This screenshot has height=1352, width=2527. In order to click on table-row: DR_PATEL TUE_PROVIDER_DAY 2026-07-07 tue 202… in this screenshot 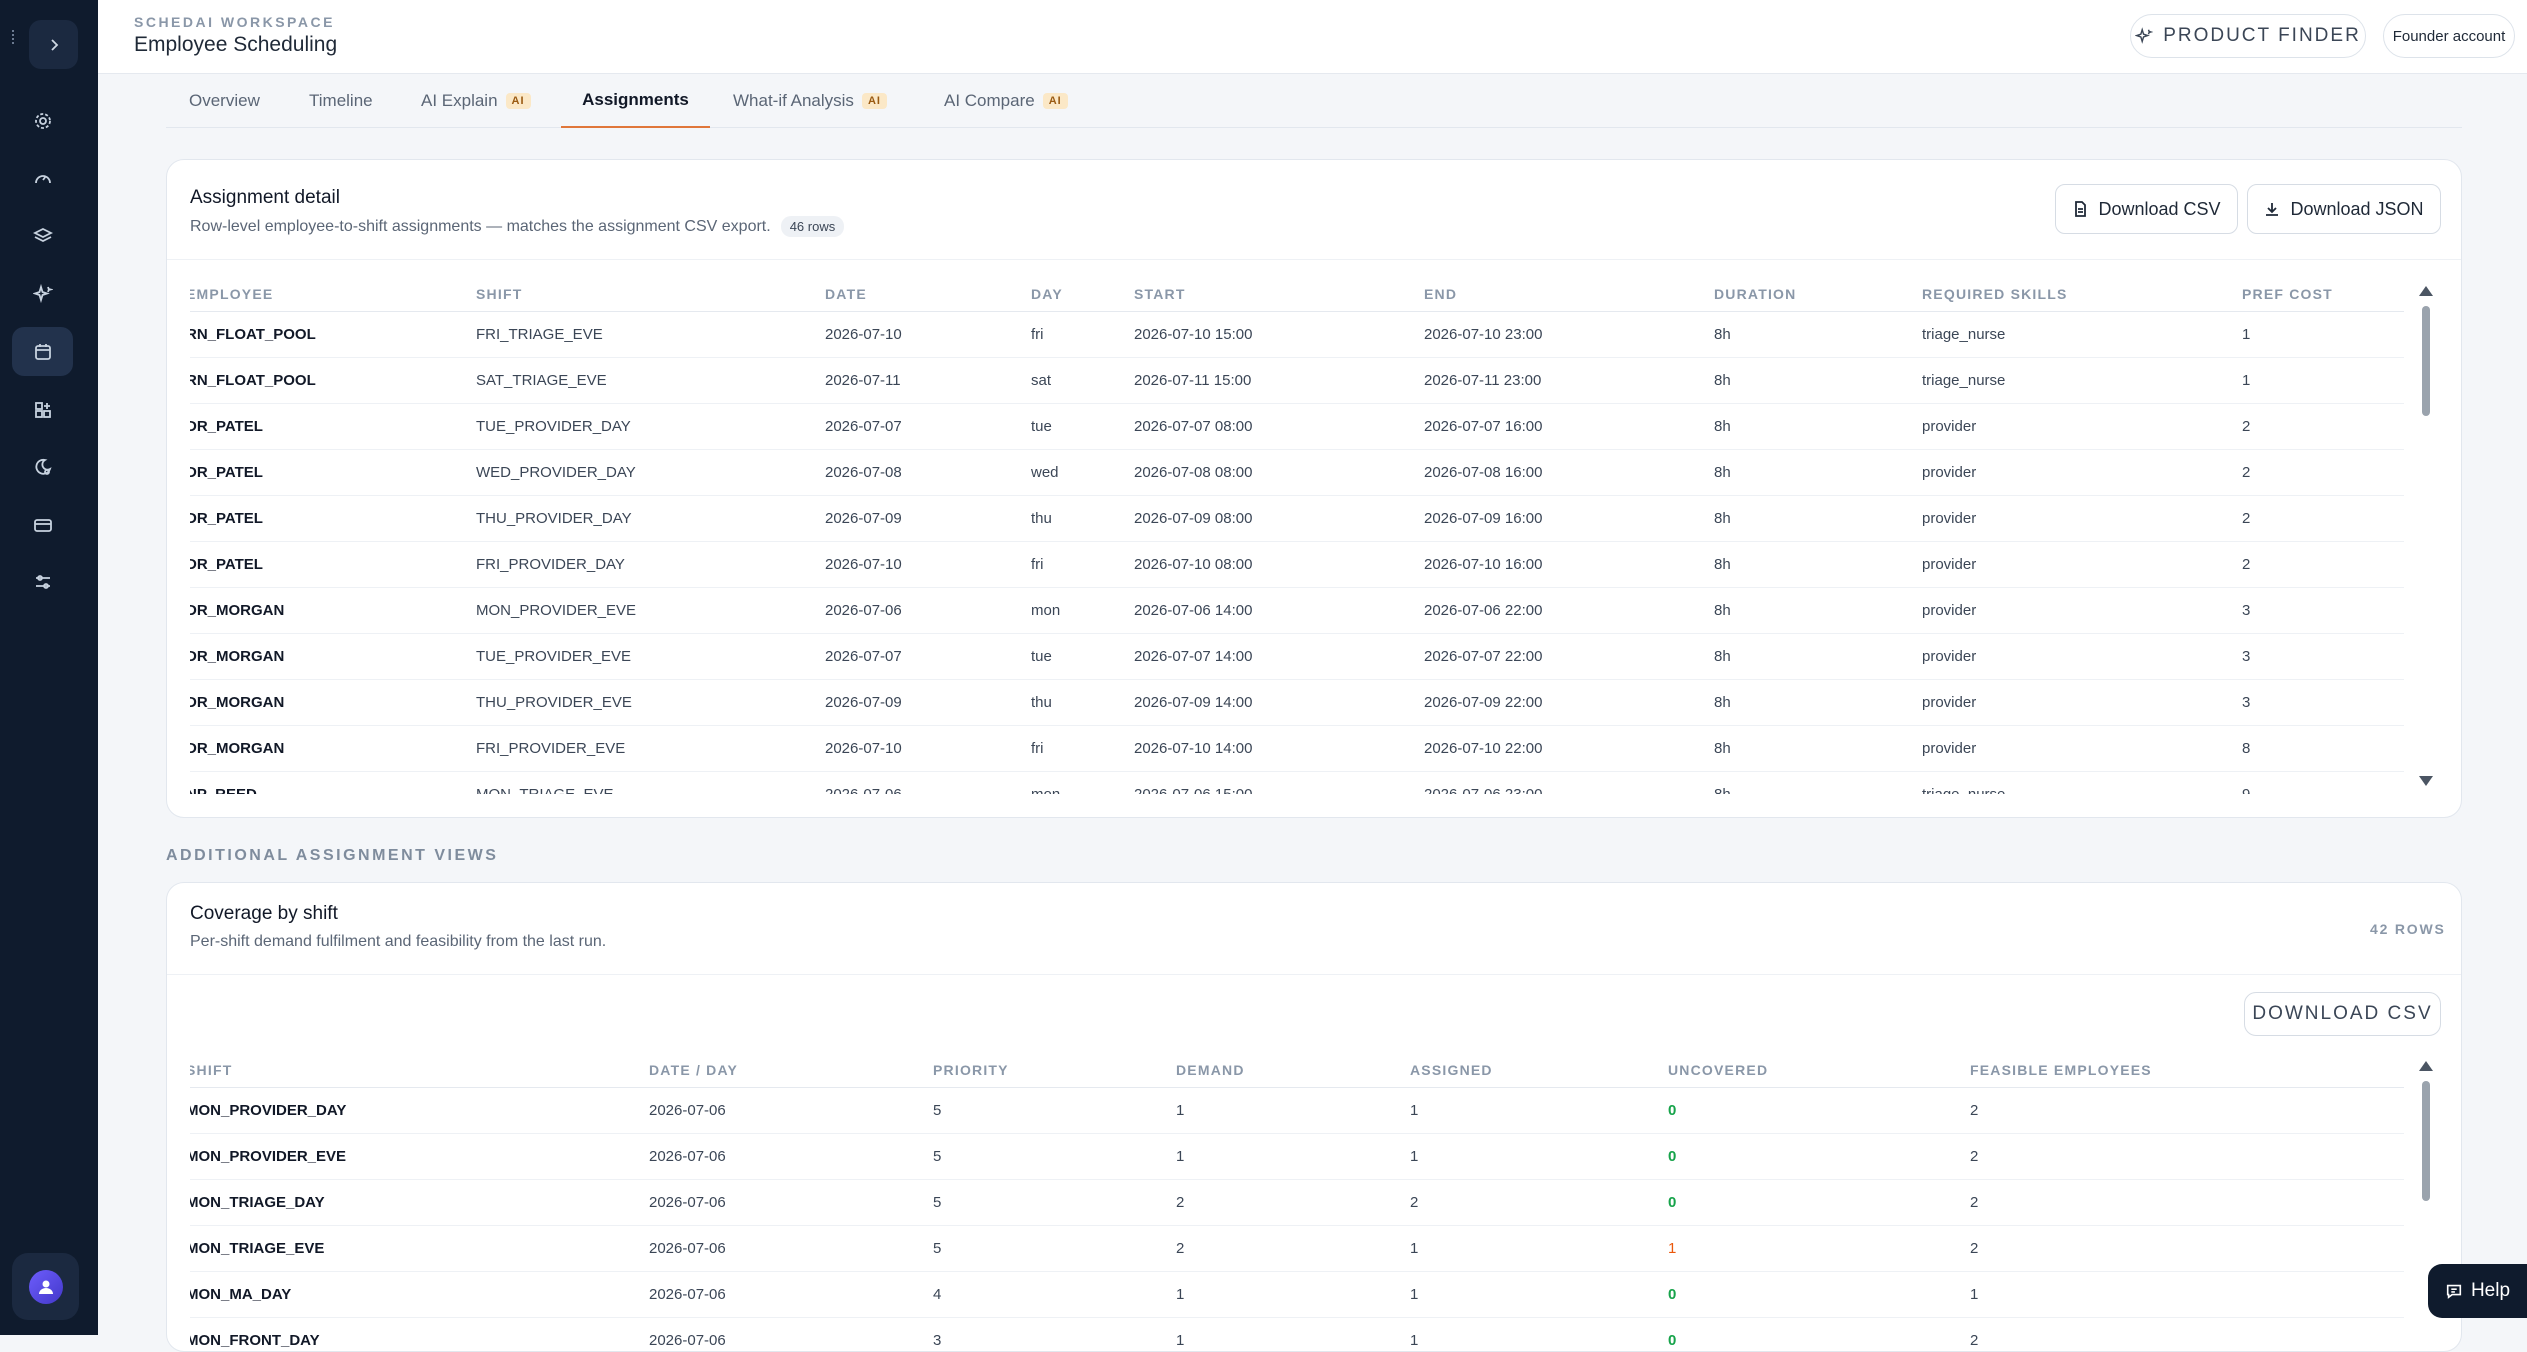, I will do `click(1297, 426)`.